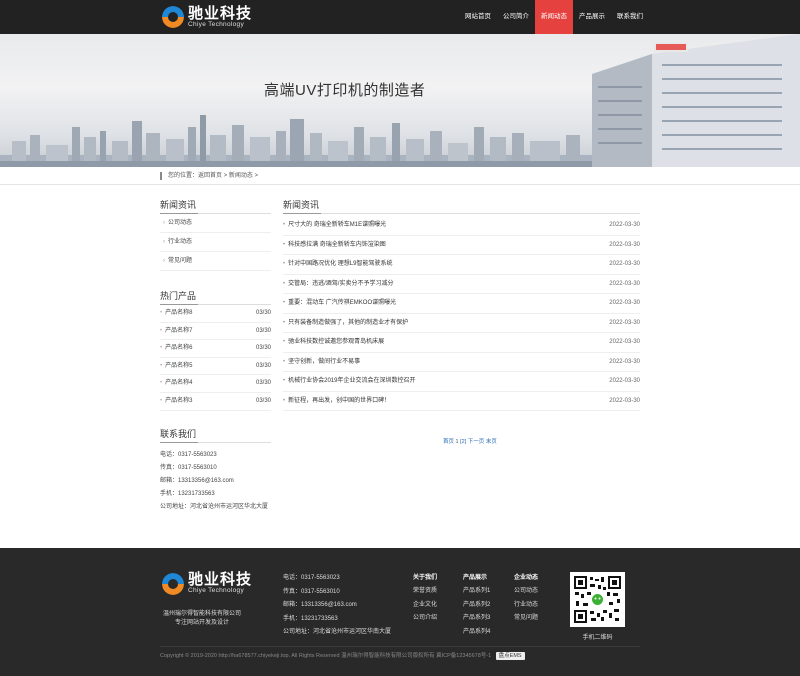  I want to click on nav-item-contact: 联系我们, so click(630, 17).